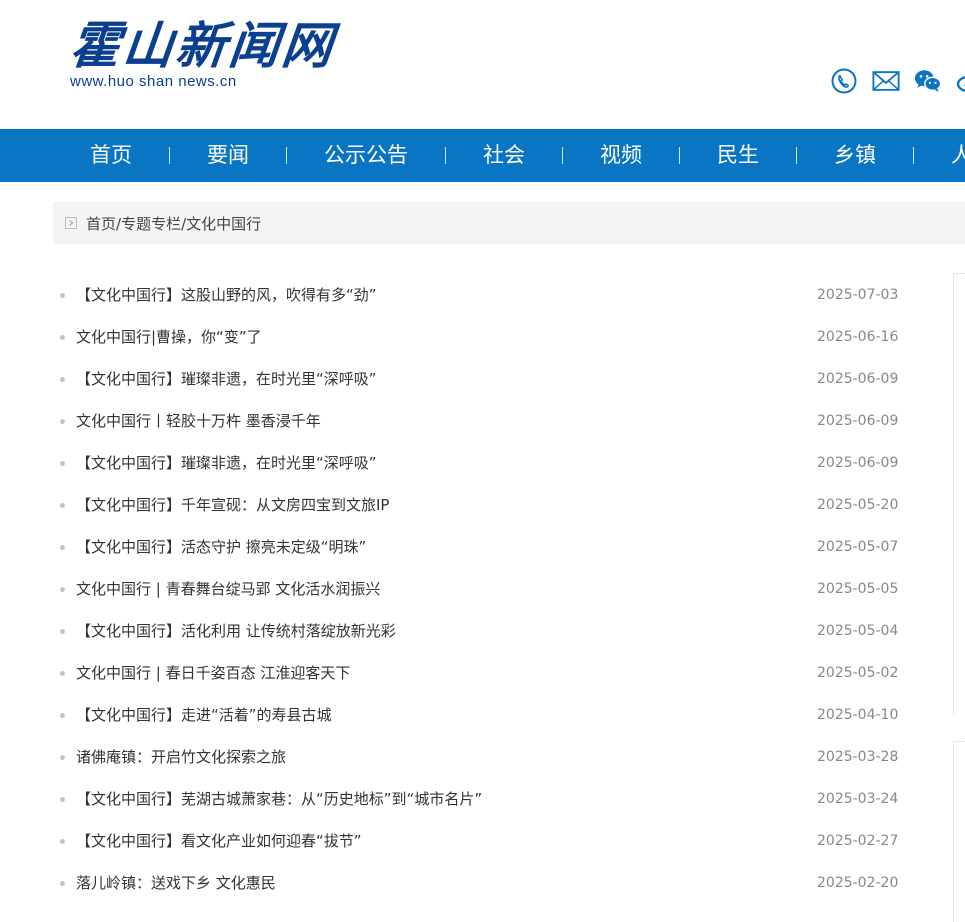  What do you see at coordinates (857, 505) in the screenshot?
I see `article-date: 2025-05-20` at bounding box center [857, 505].